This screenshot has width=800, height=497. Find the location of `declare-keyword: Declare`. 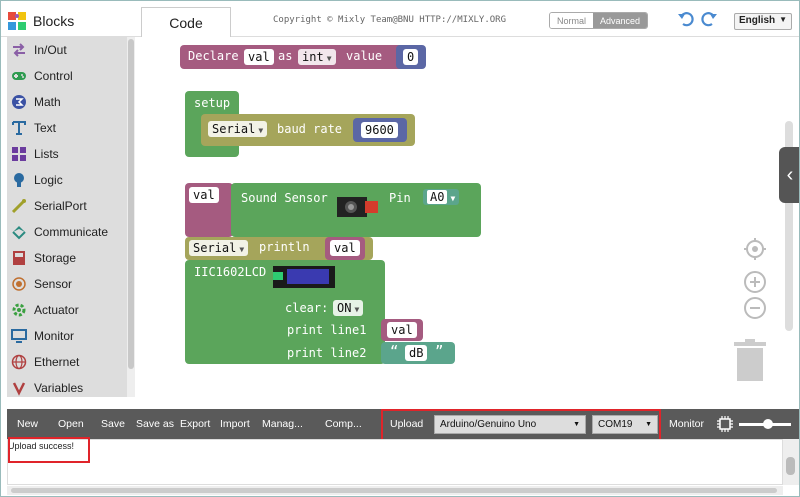

declare-keyword: Declare is located at coordinates (213, 56).